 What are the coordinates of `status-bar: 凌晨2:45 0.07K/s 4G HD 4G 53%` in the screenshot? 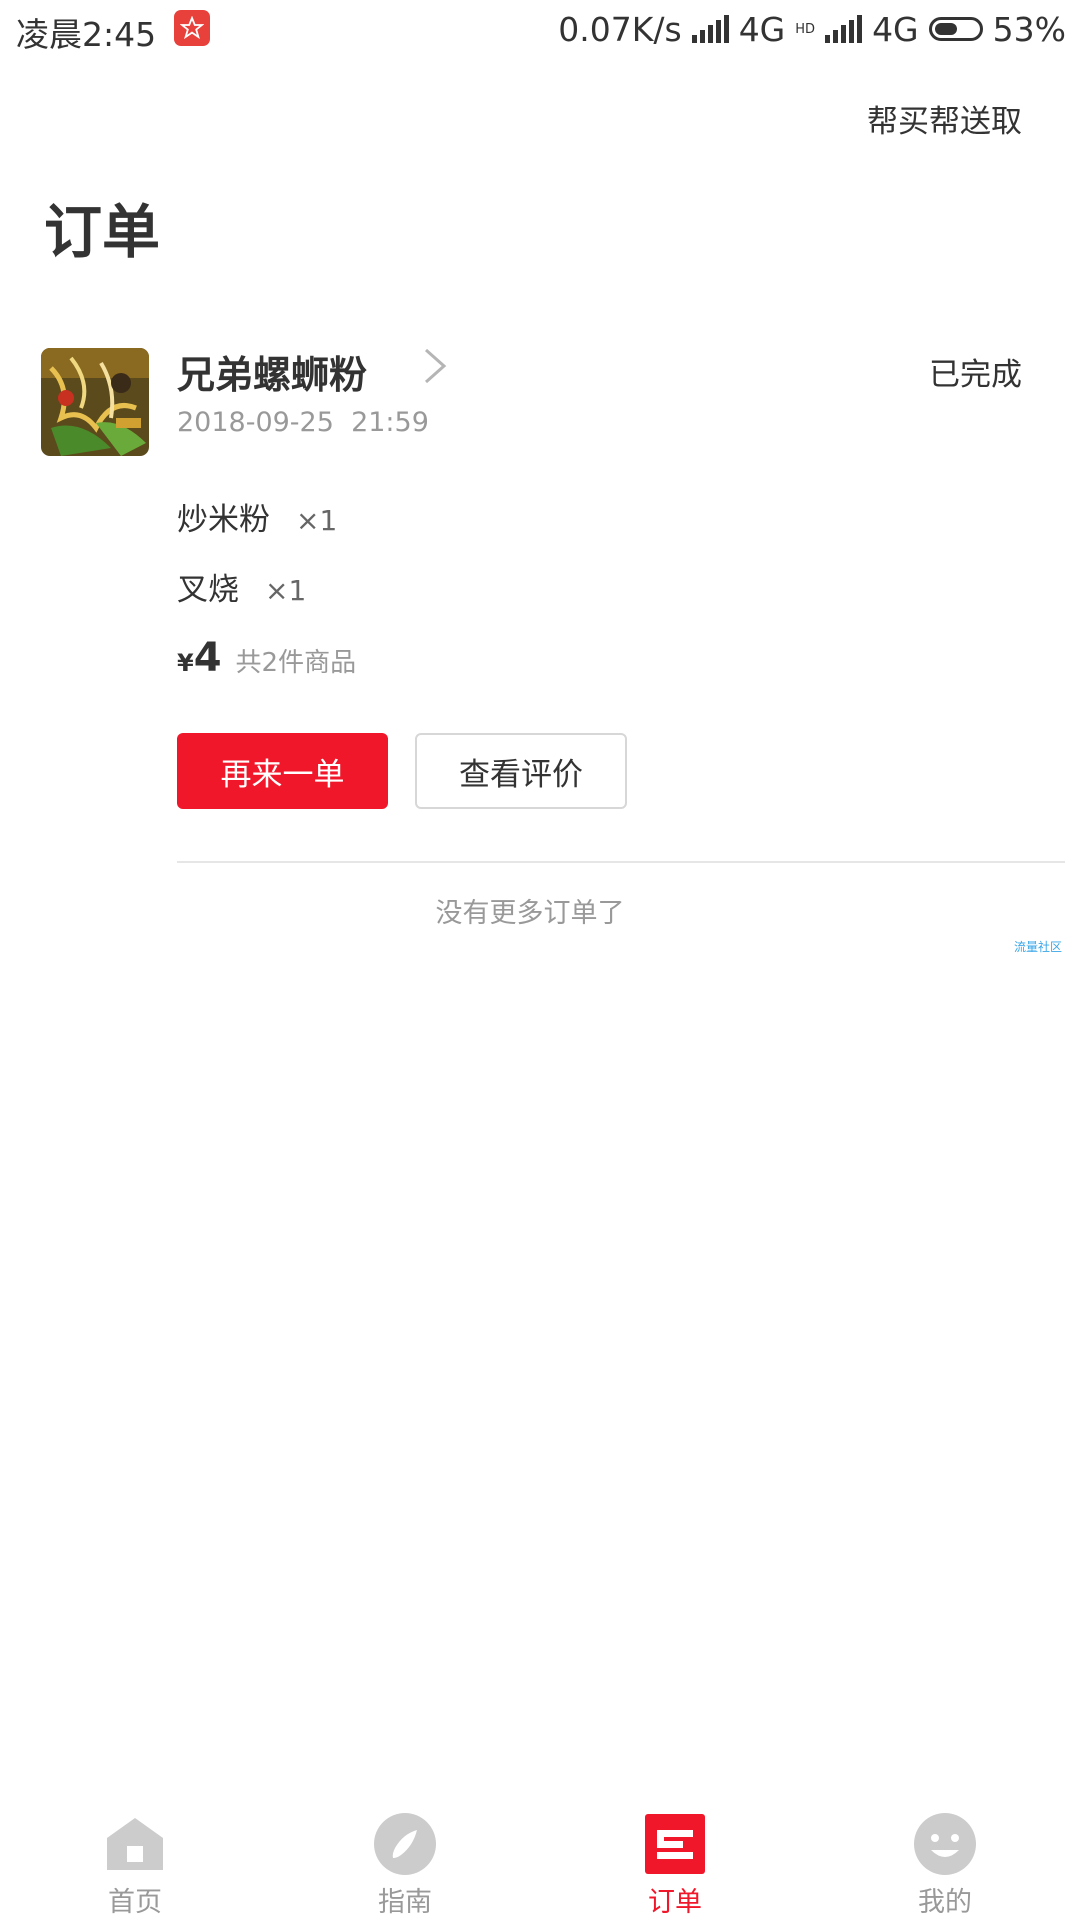 It's located at (540, 29).